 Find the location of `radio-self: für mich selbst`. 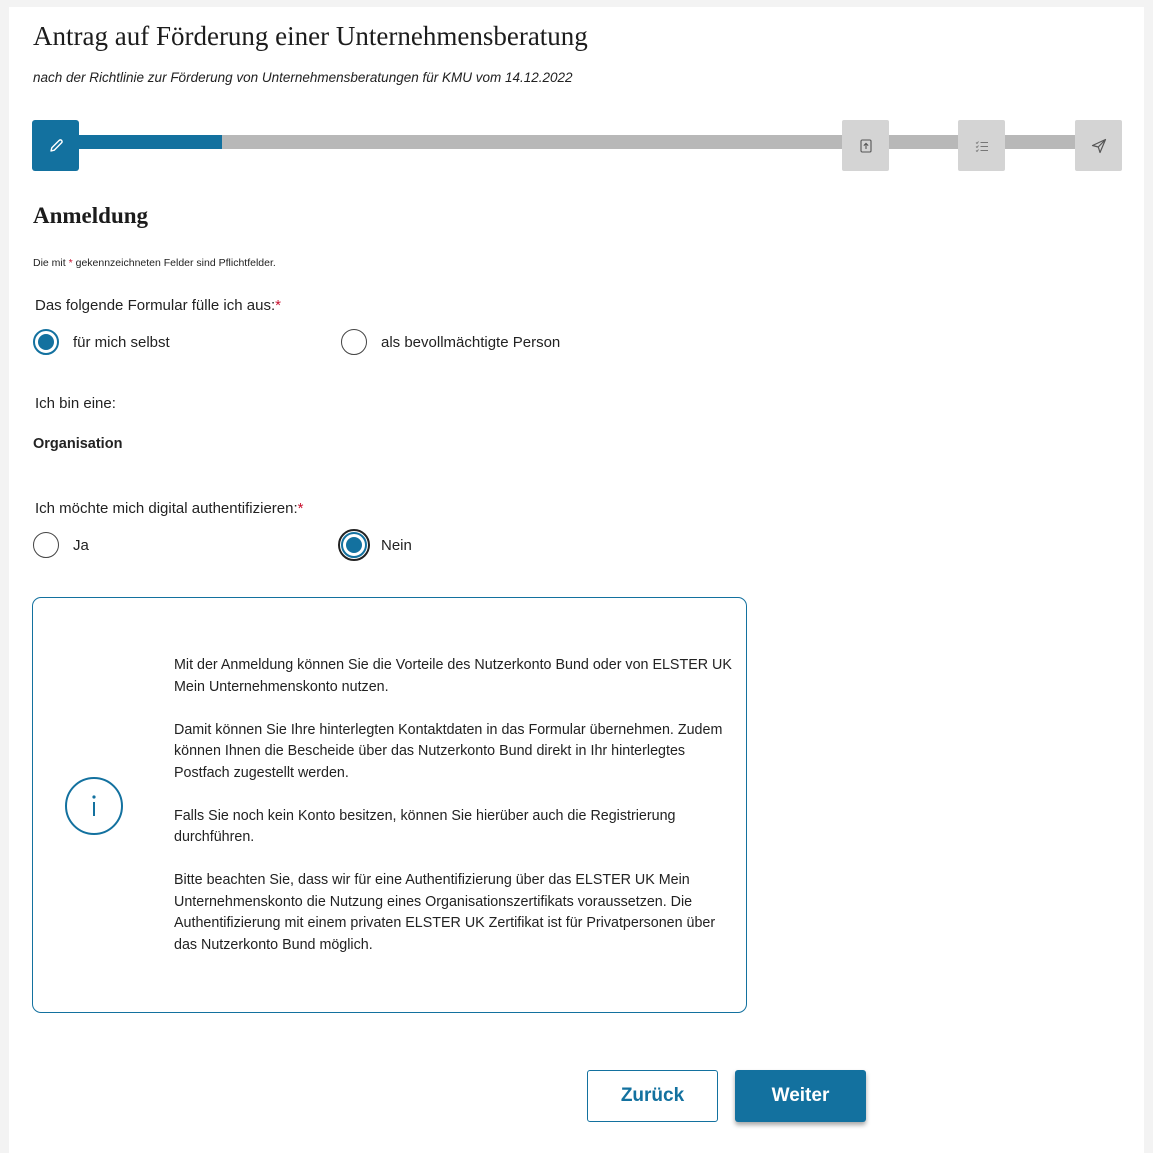

radio-self: für mich selbst is located at coordinates (101, 342).